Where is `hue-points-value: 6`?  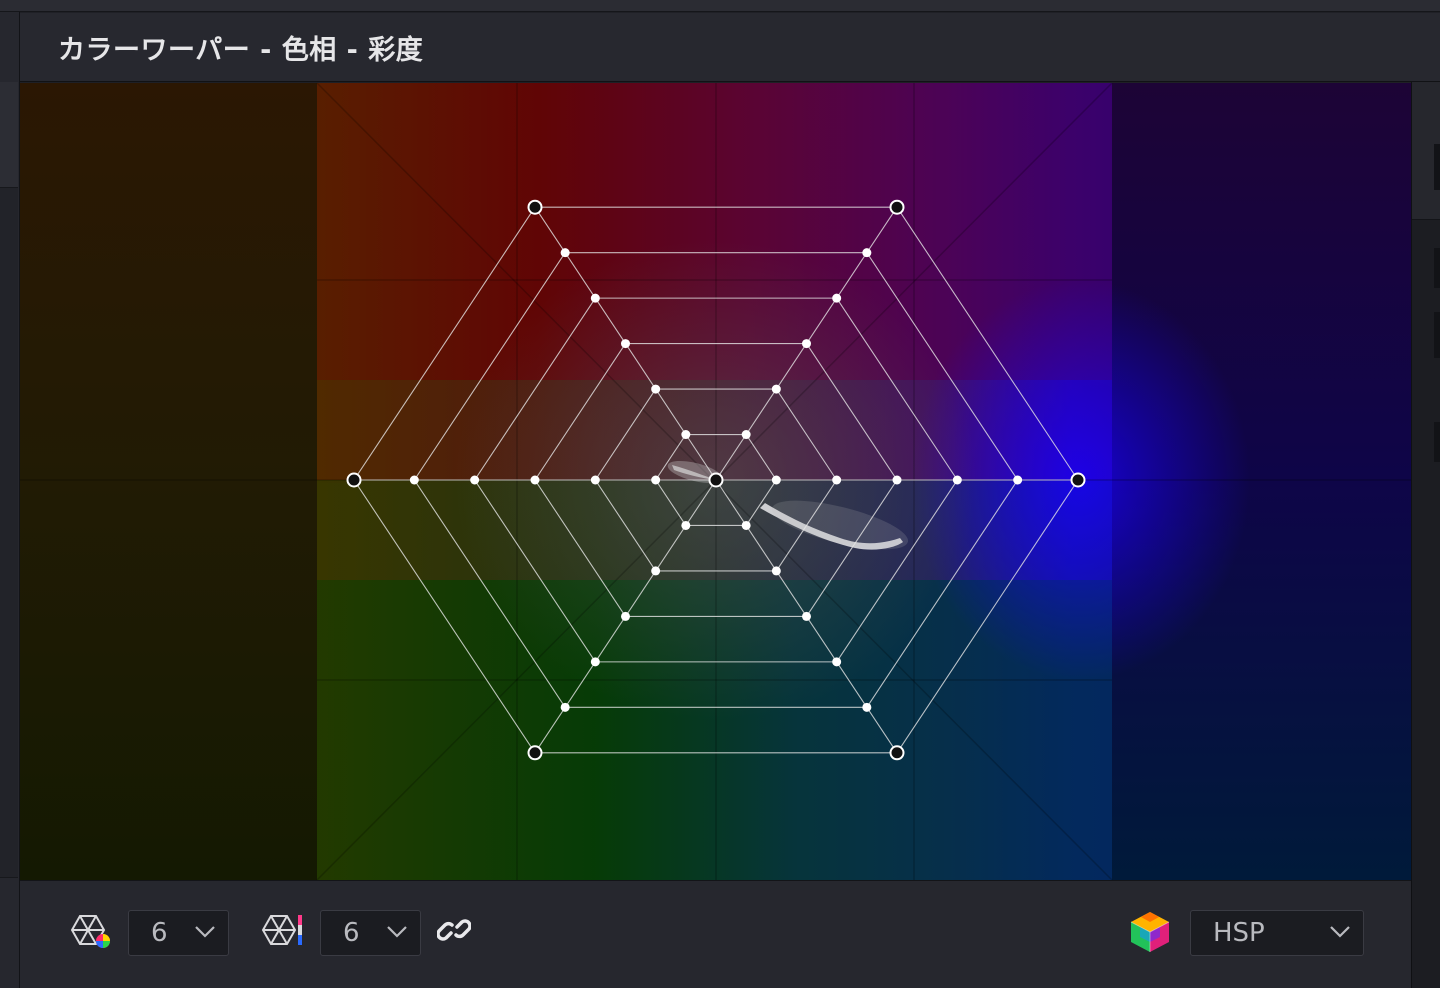 hue-points-value: 6 is located at coordinates (159, 933).